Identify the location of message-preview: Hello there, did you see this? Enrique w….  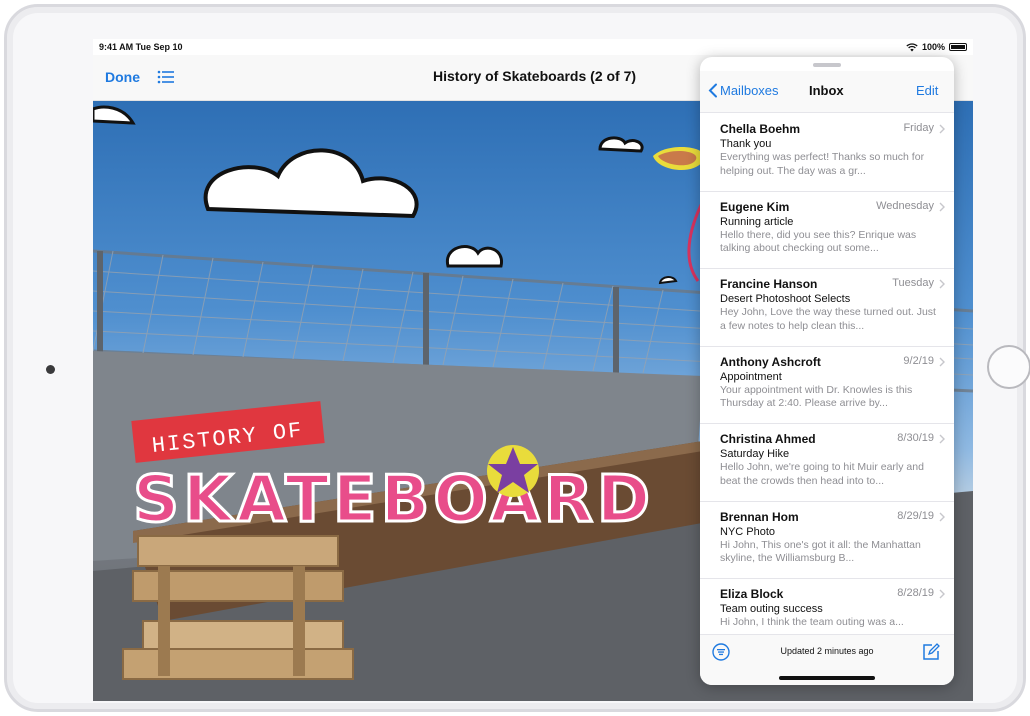
(818, 241).